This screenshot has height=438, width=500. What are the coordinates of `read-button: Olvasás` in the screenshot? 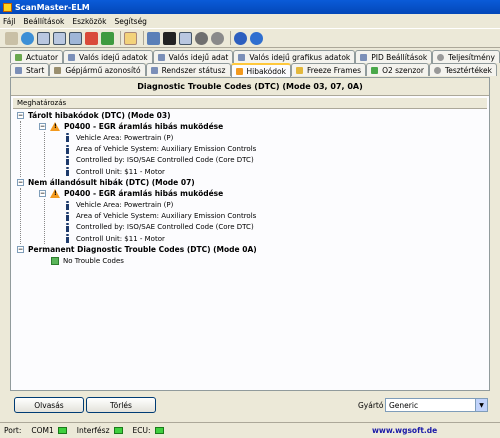 It's located at (49, 405).